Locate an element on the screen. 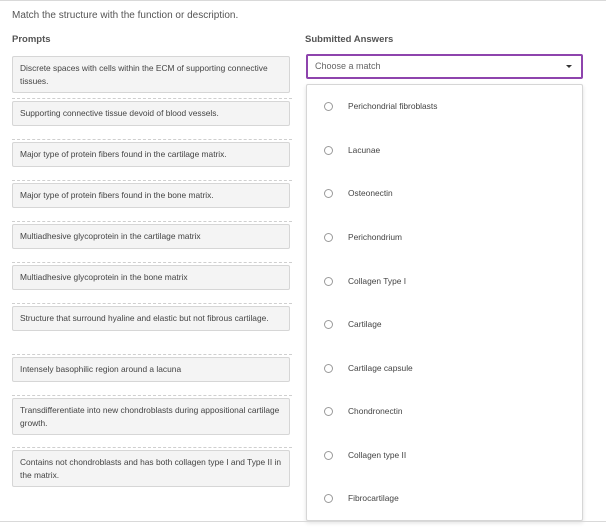  option-label: Cartilage capsule is located at coordinates (380, 368).